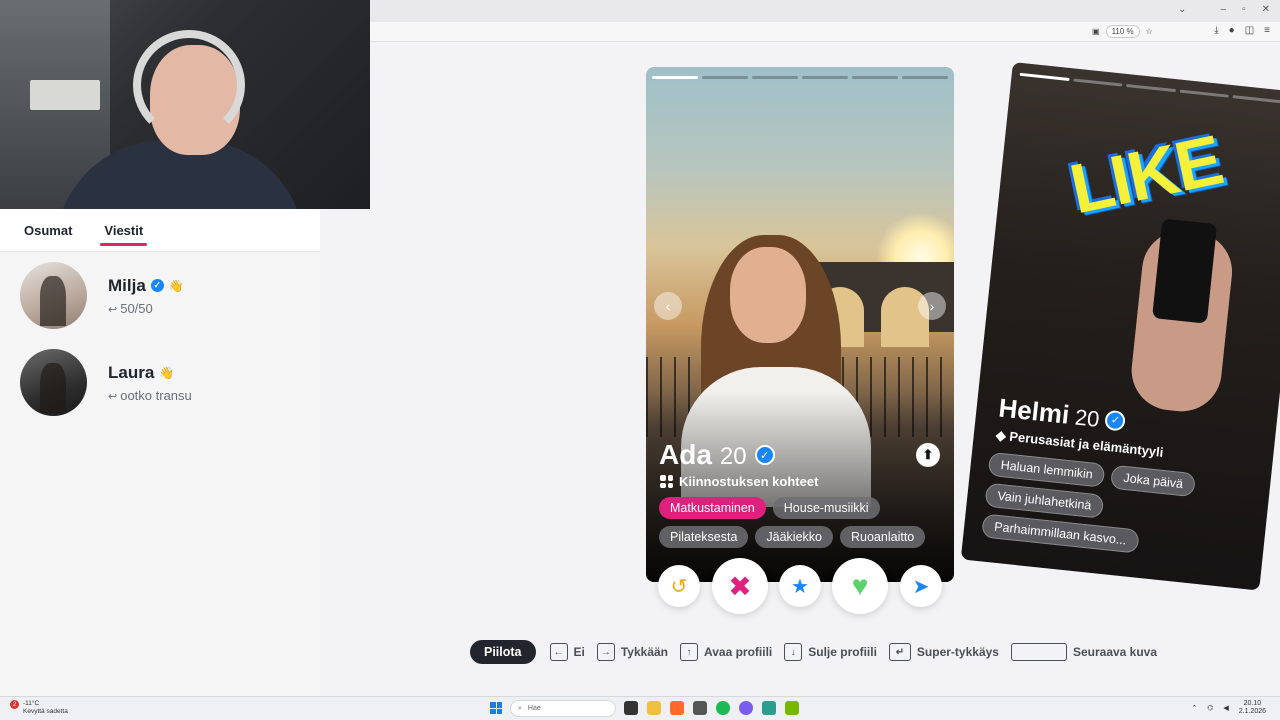  What do you see at coordinates (723, 708) in the screenshot?
I see `spotify-icon` at bounding box center [723, 708].